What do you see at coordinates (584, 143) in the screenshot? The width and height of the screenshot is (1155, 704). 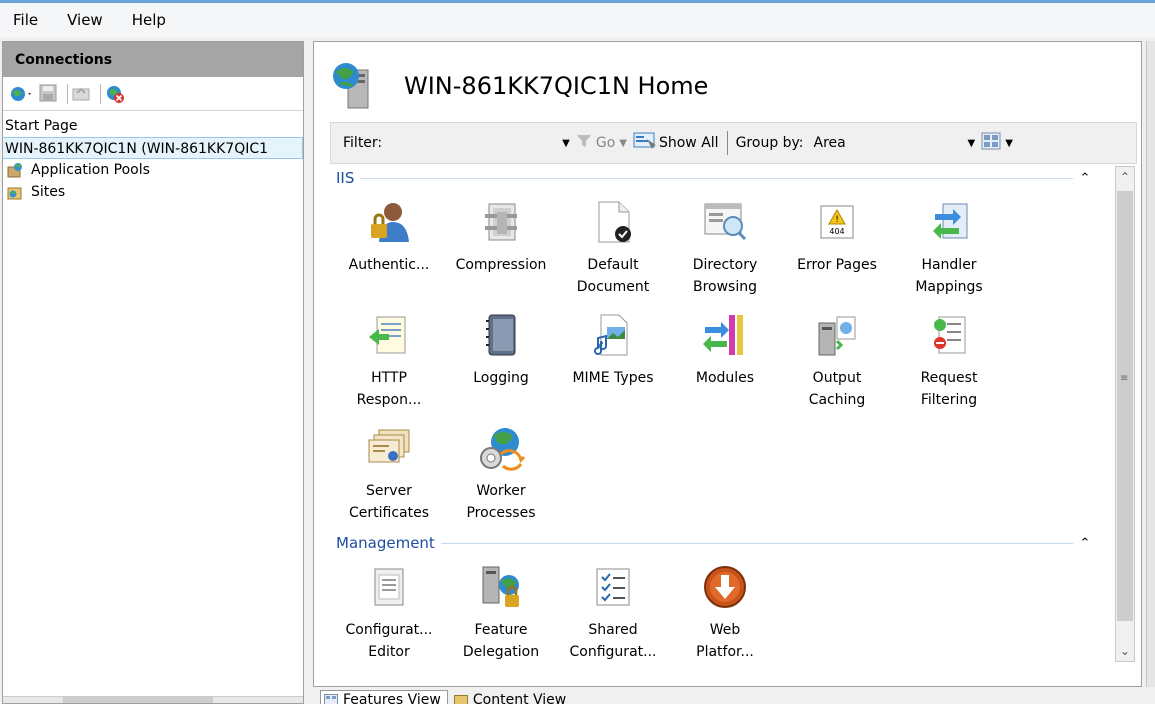 I see `go-funnel-icon` at bounding box center [584, 143].